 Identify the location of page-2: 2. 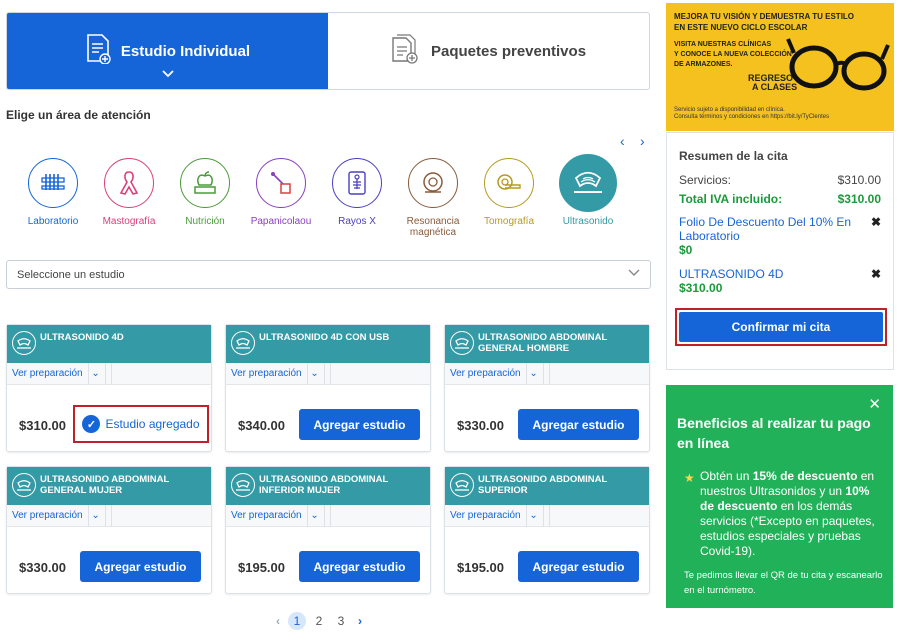
(319, 621).